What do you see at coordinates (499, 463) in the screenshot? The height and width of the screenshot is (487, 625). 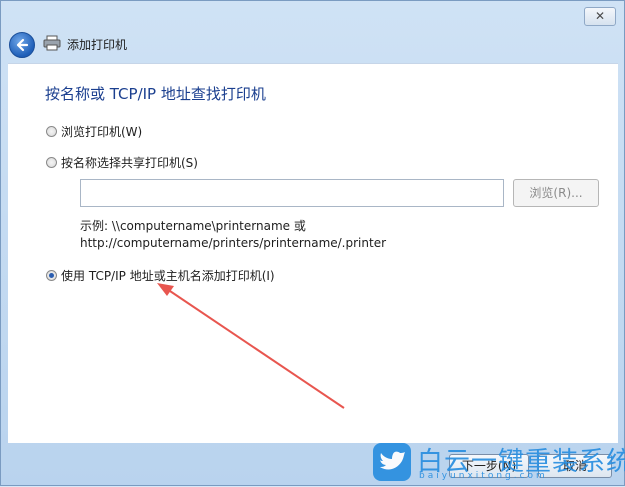 I see `watermark: 白云一键重装系统 baiyunxitong.com` at bounding box center [499, 463].